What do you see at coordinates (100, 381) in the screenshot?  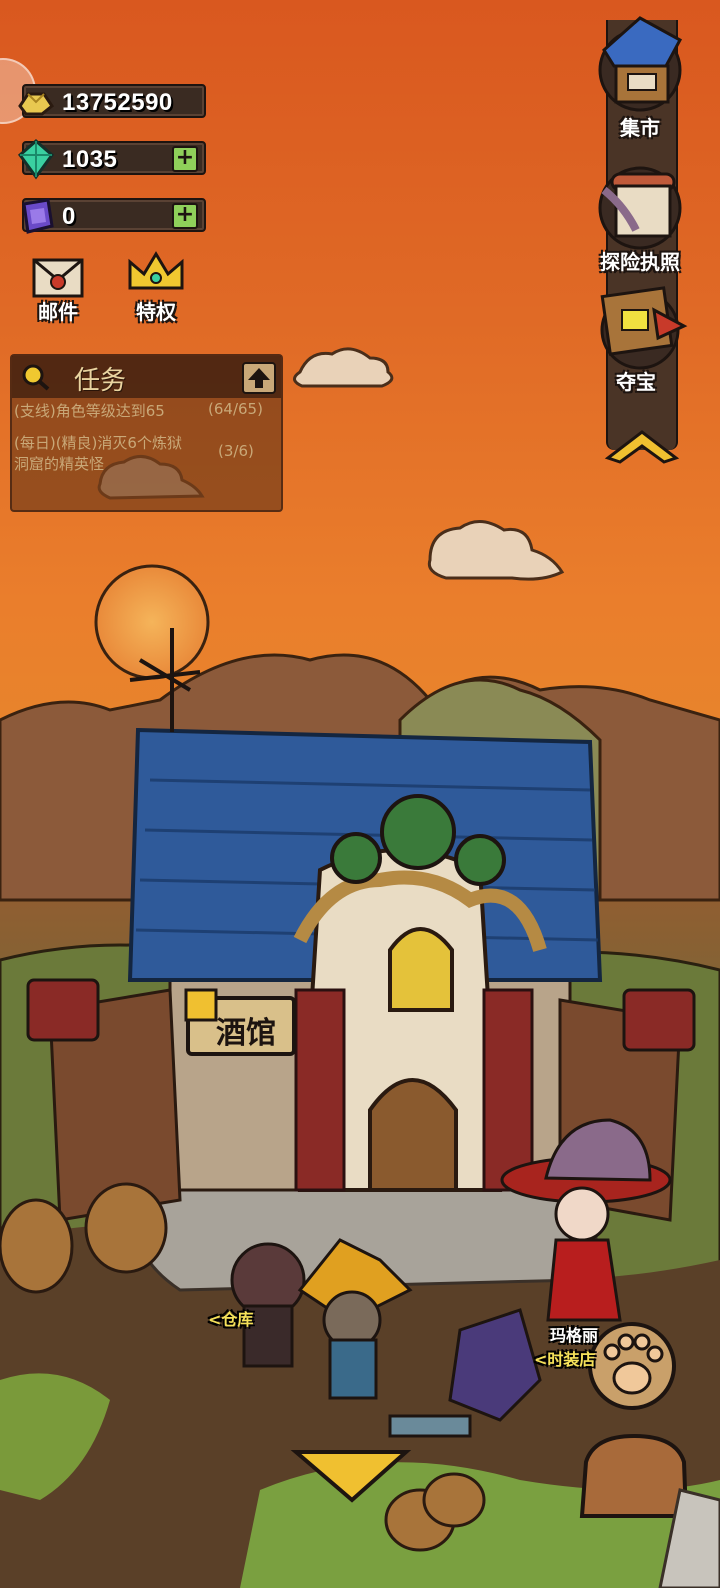 I see `quest-title: 任务` at bounding box center [100, 381].